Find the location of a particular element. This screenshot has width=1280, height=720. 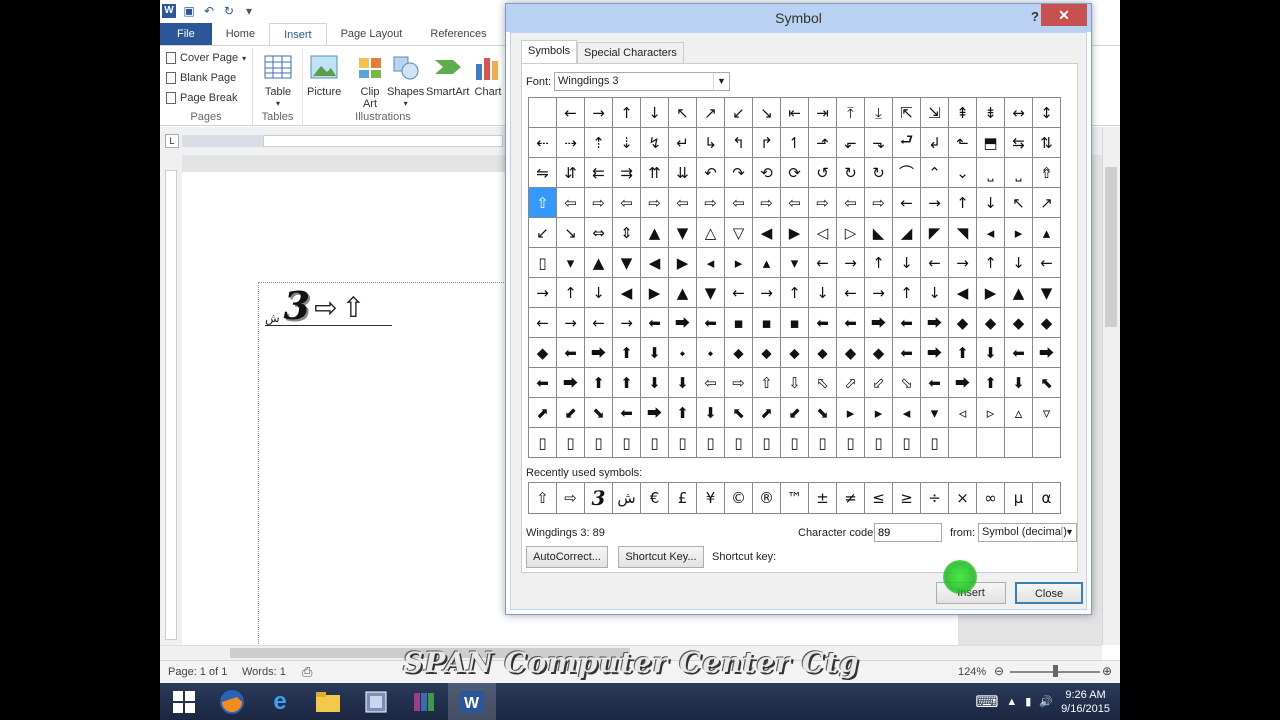

symbol-cell: ⌃ is located at coordinates (935, 173).